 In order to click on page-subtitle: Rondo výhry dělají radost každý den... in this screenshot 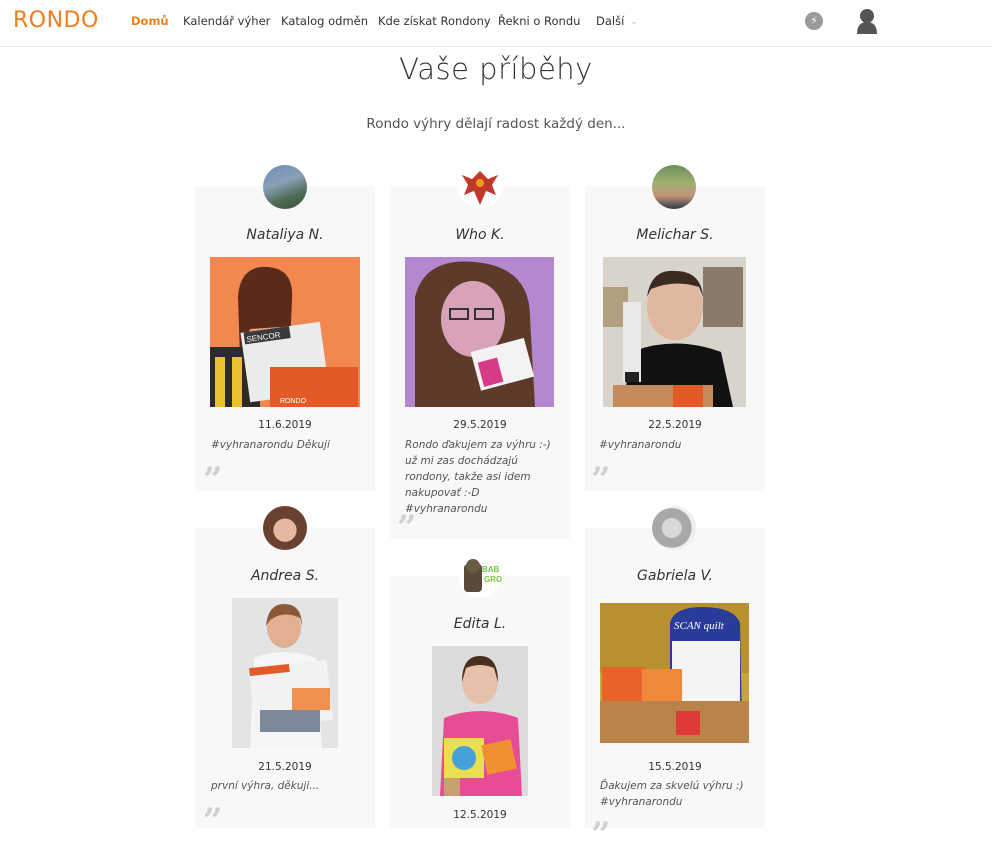, I will do `click(496, 124)`.